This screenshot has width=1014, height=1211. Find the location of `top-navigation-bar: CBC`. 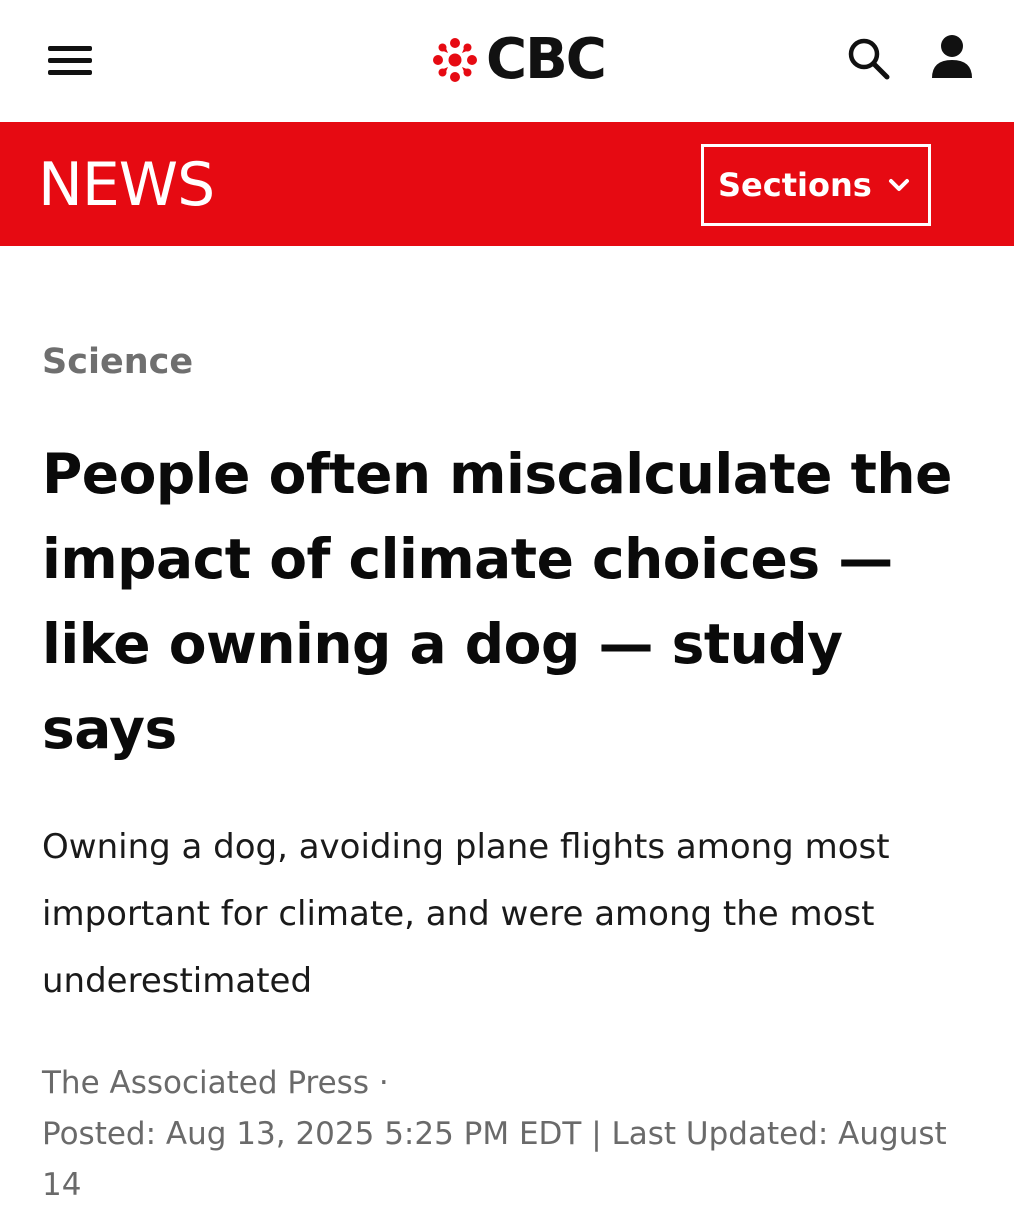

top-navigation-bar: CBC is located at coordinates (507, 61).